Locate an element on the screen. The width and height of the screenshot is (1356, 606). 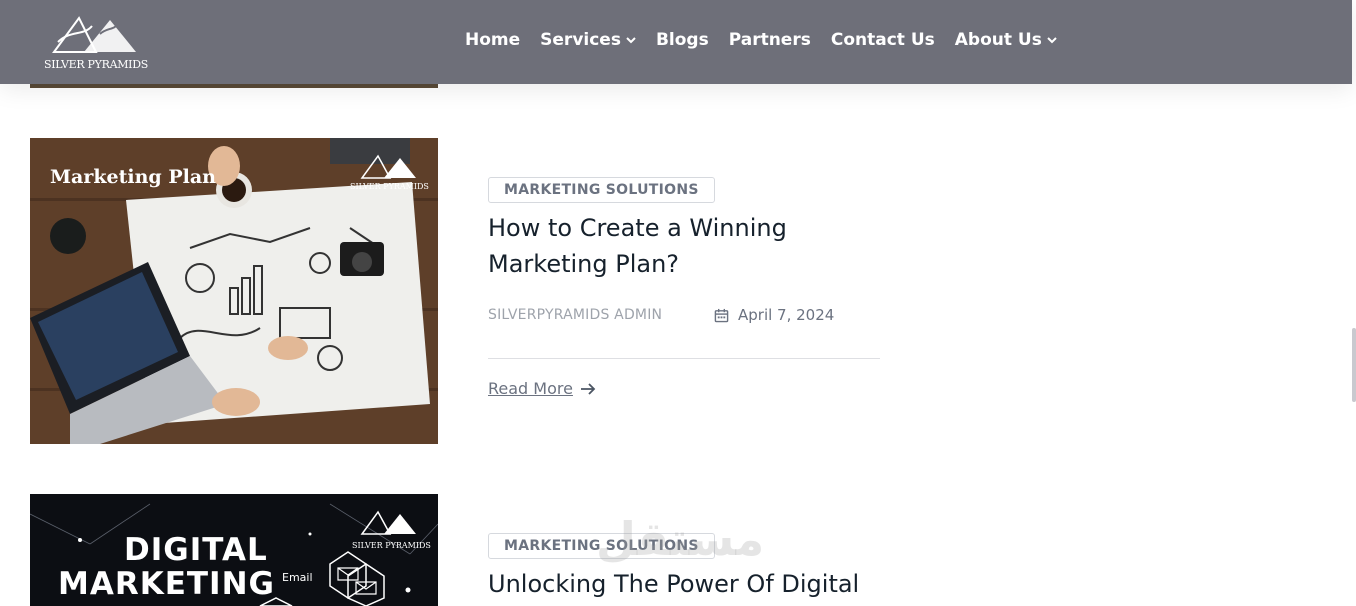
post-image-email-label: Email is located at coordinates (297, 577).